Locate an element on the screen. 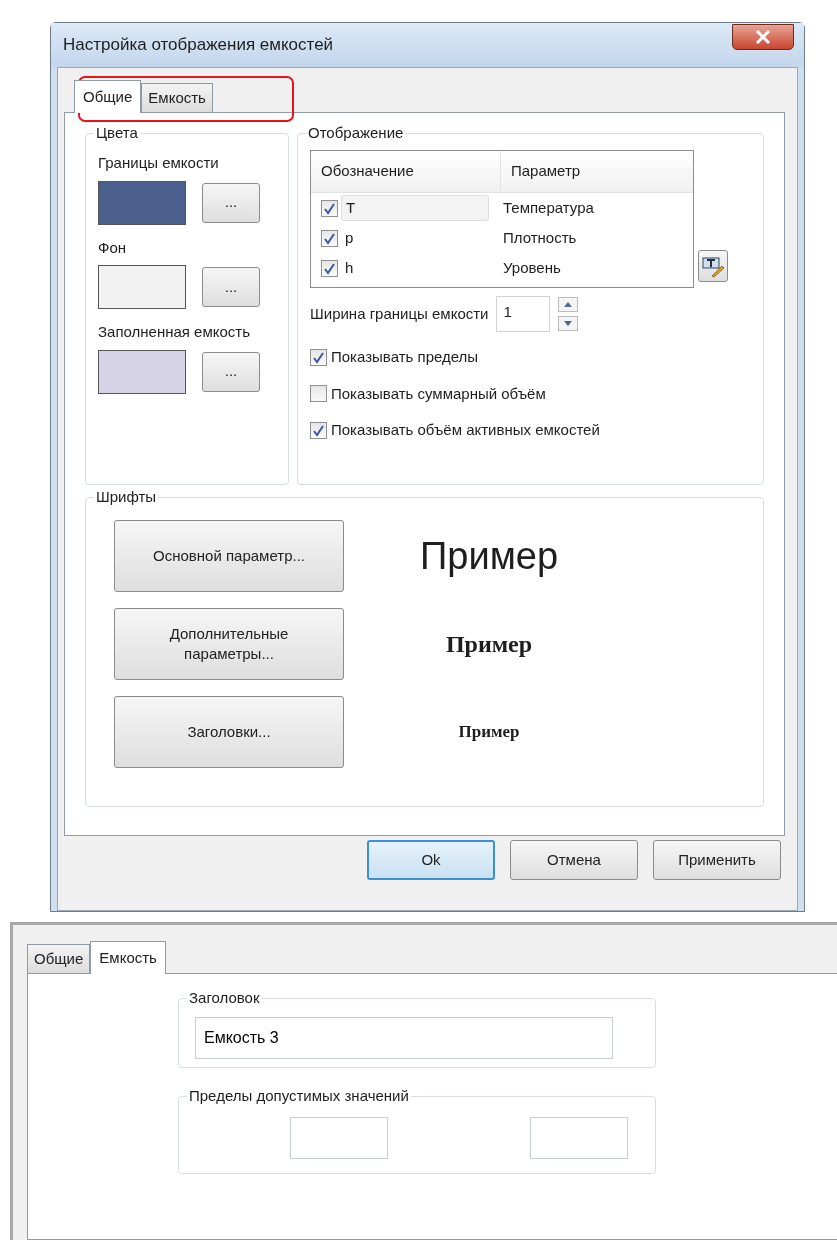 The height and width of the screenshot is (1250, 837). close-icon is located at coordinates (763, 37).